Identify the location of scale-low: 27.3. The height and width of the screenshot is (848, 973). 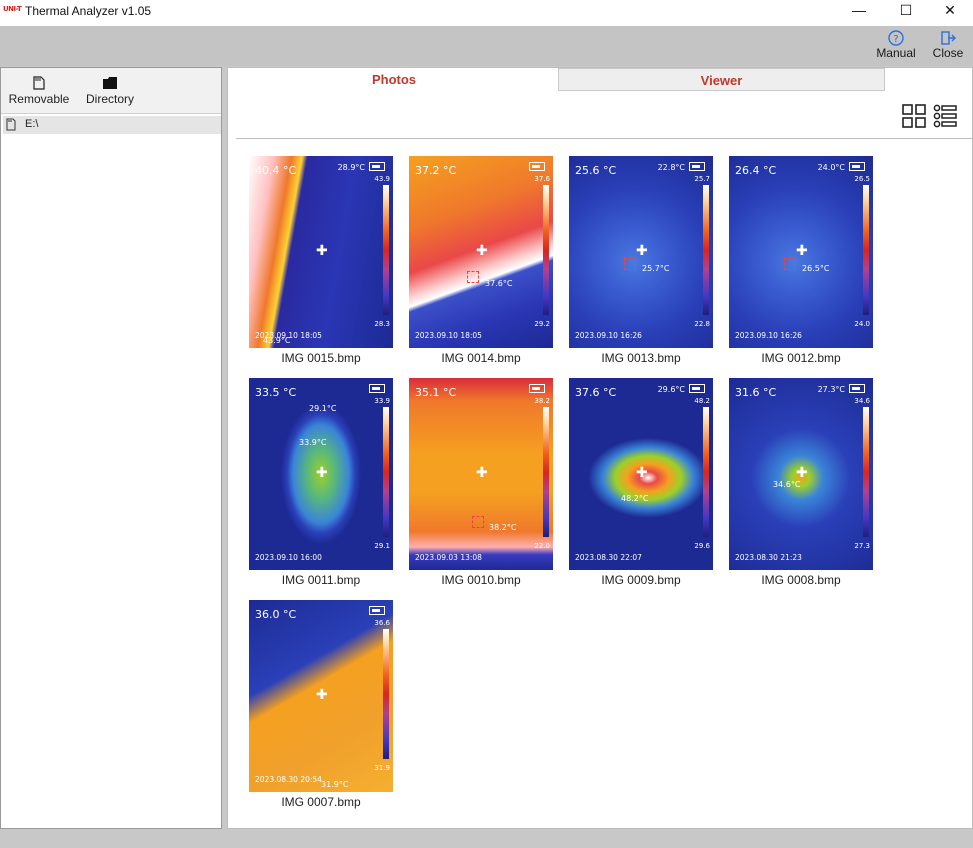
(862, 546).